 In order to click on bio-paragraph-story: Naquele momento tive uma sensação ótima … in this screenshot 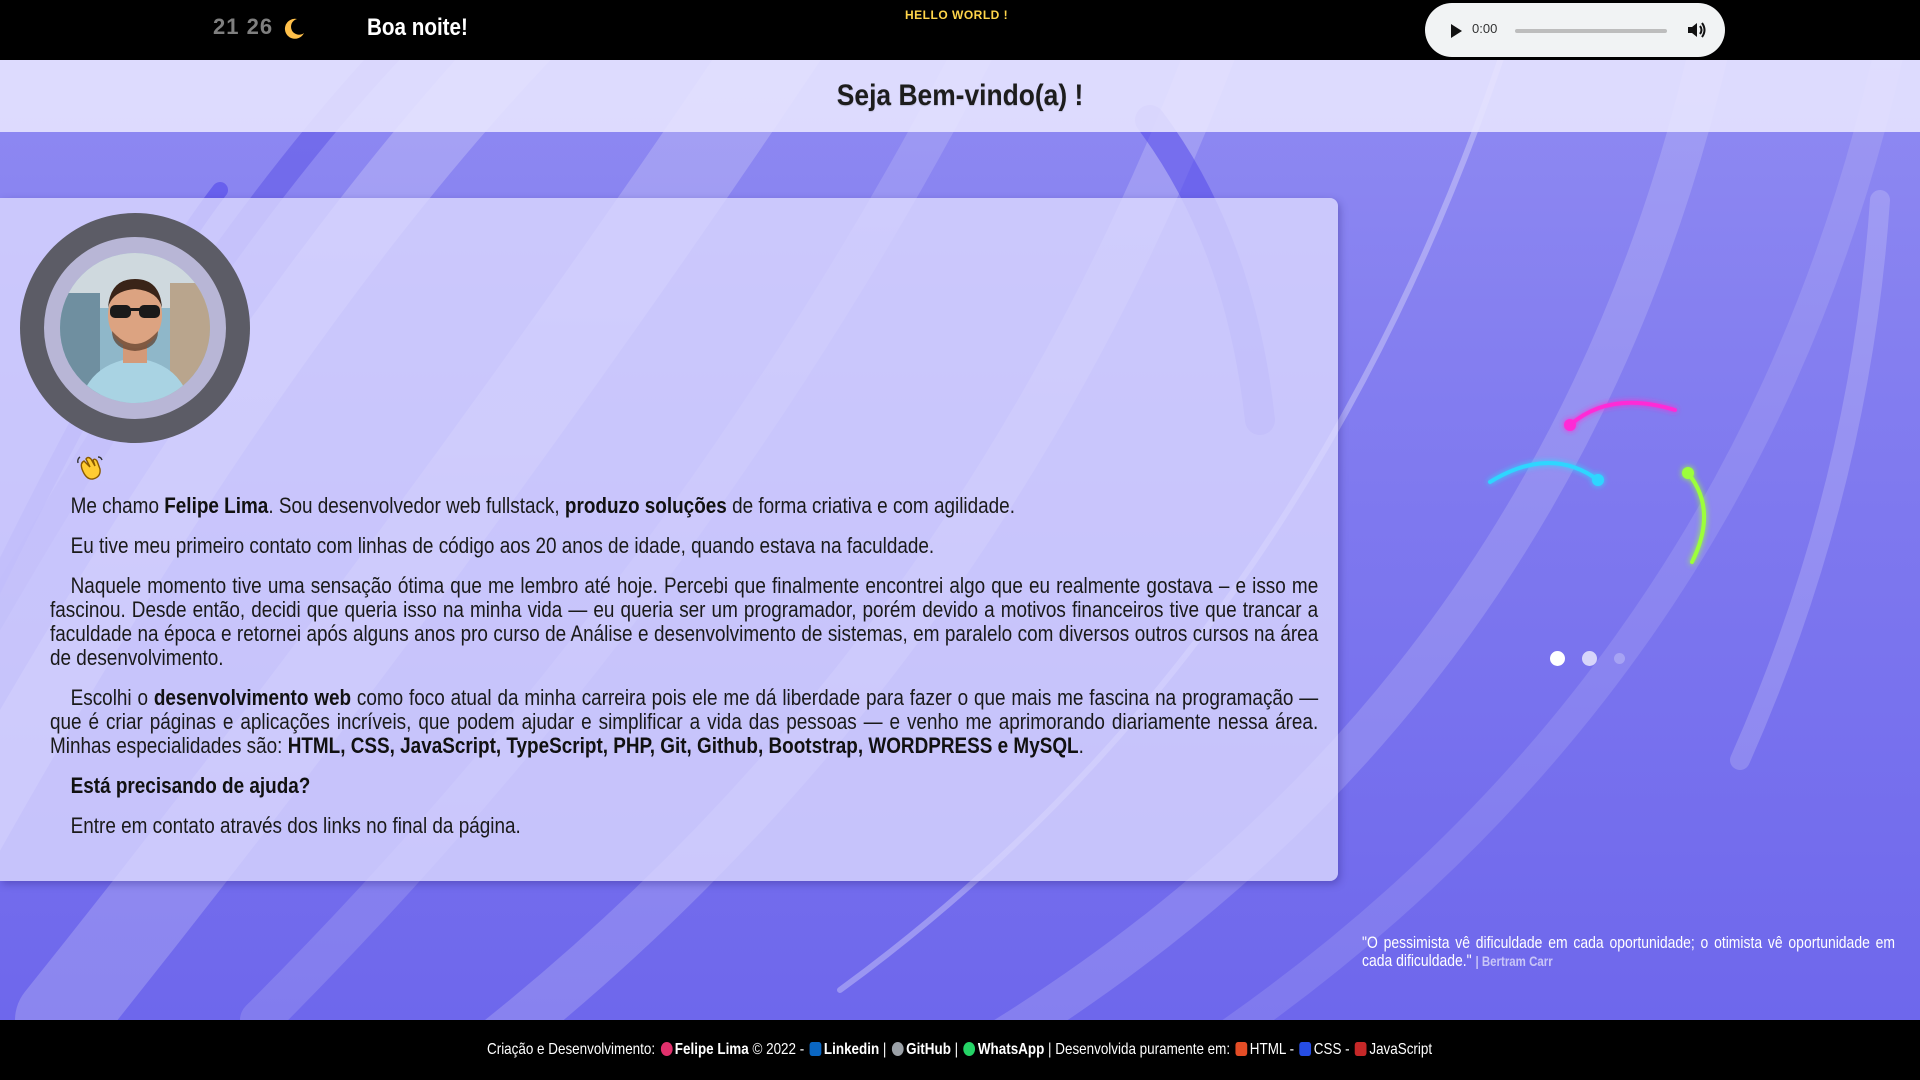, I will do `click(684, 621)`.